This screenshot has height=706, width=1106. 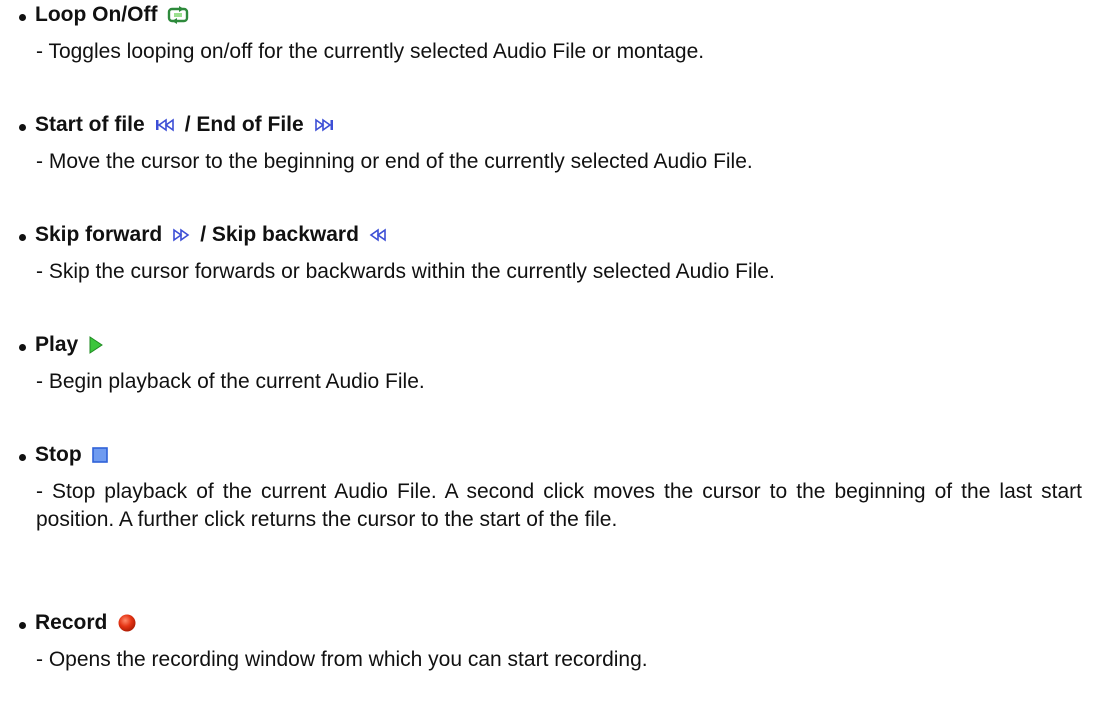 I want to click on item-label-secondary: / Skip backward, so click(x=279, y=234).